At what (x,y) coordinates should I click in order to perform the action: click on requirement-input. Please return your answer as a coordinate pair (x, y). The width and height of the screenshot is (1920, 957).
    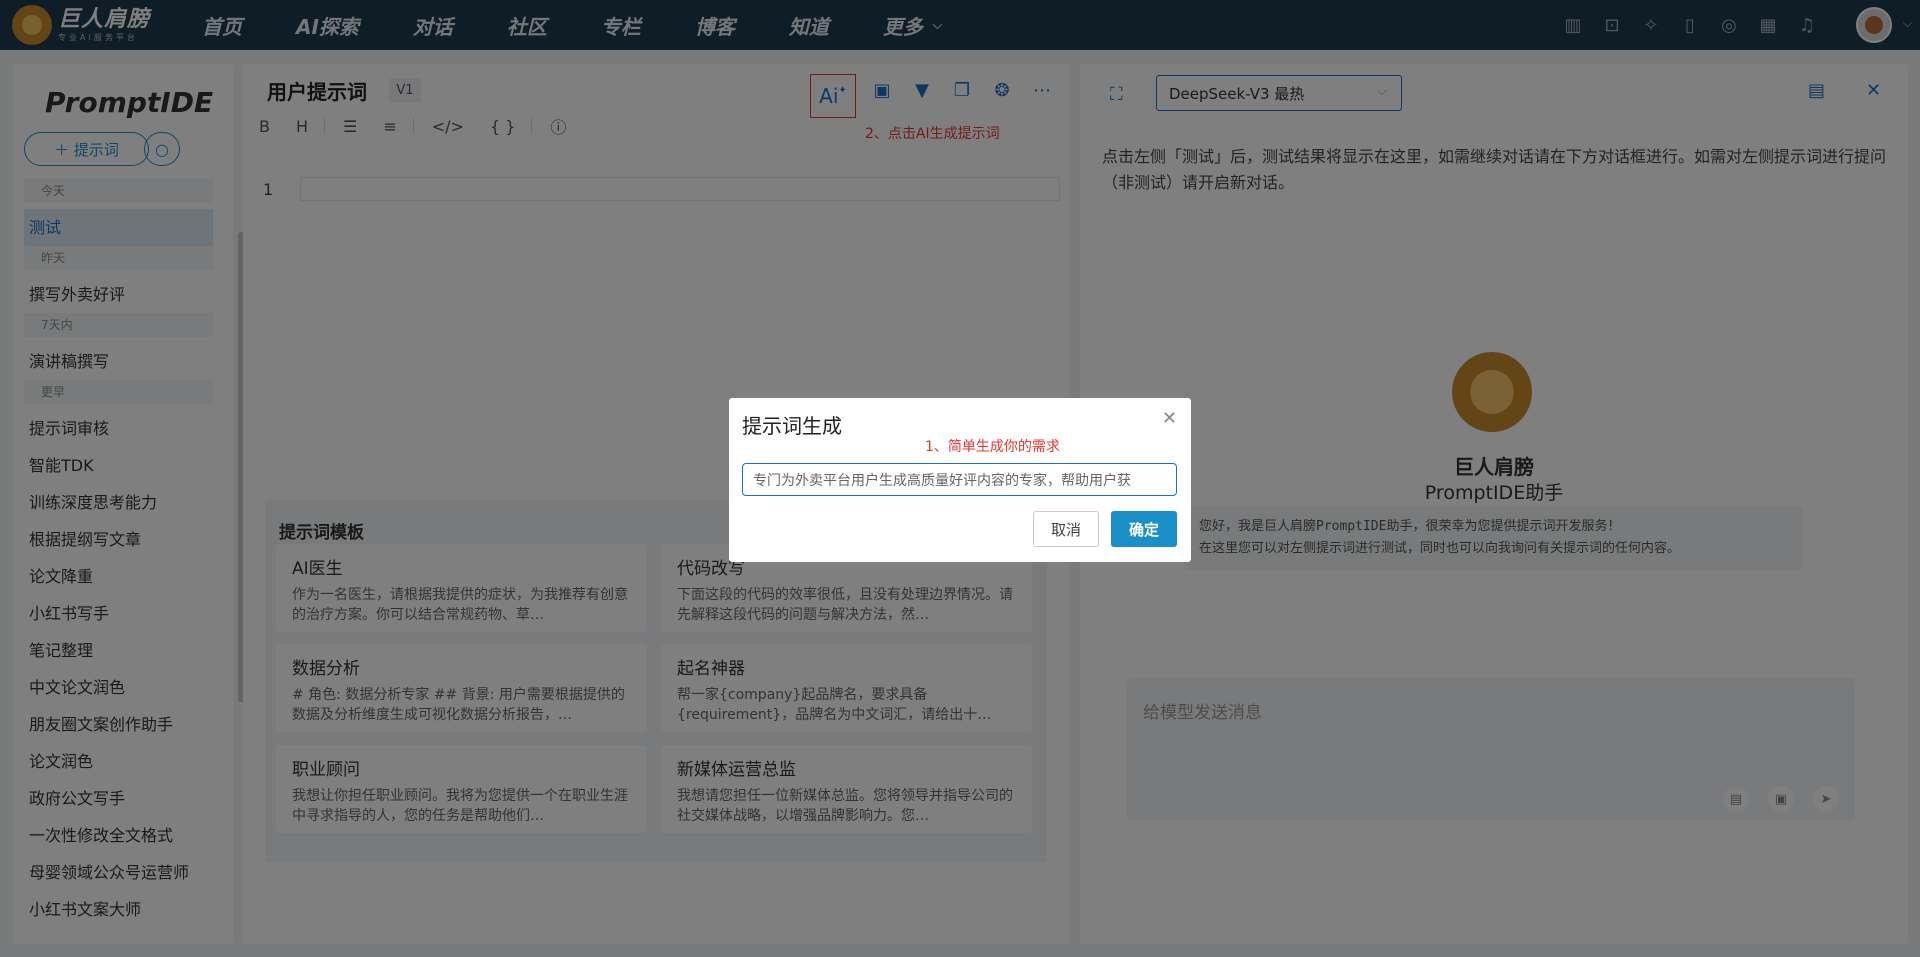
    Looking at the image, I should click on (959, 479).